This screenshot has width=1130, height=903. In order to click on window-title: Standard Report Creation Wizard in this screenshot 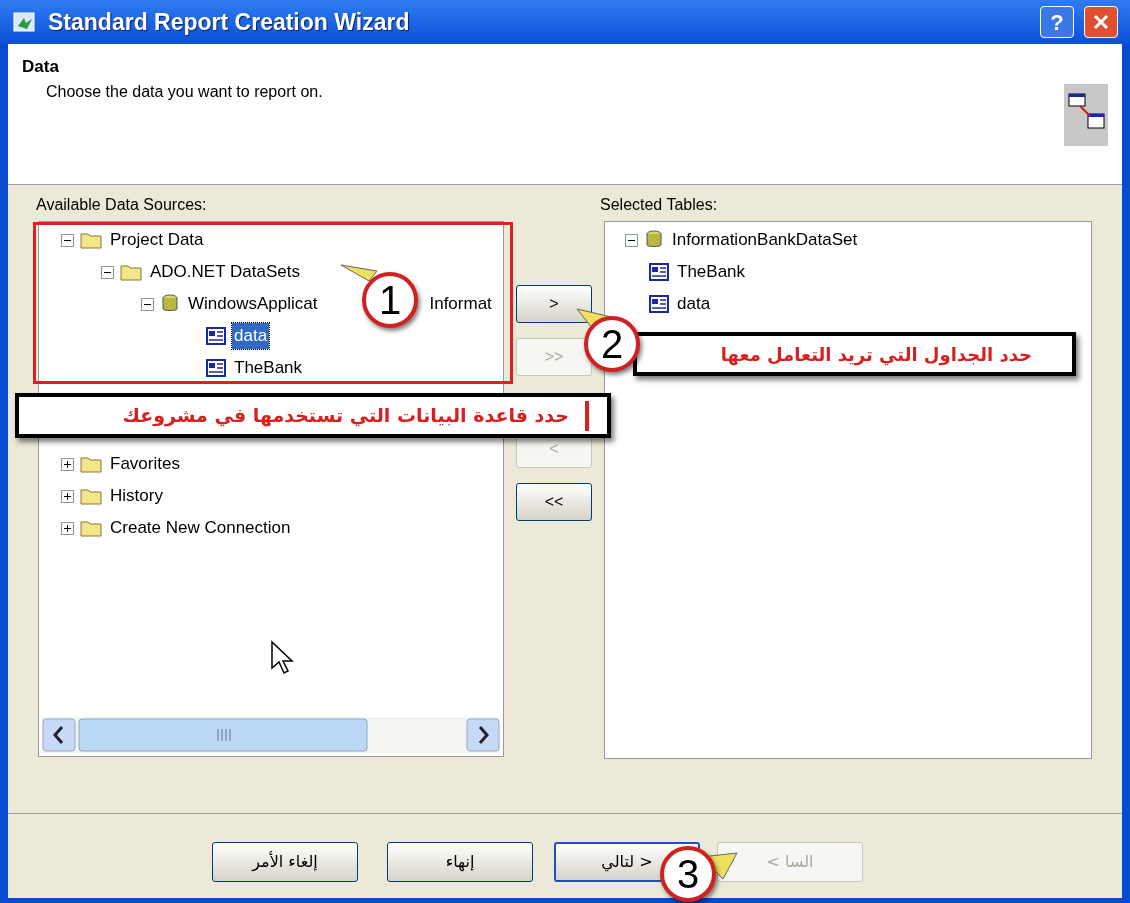, I will do `click(229, 22)`.